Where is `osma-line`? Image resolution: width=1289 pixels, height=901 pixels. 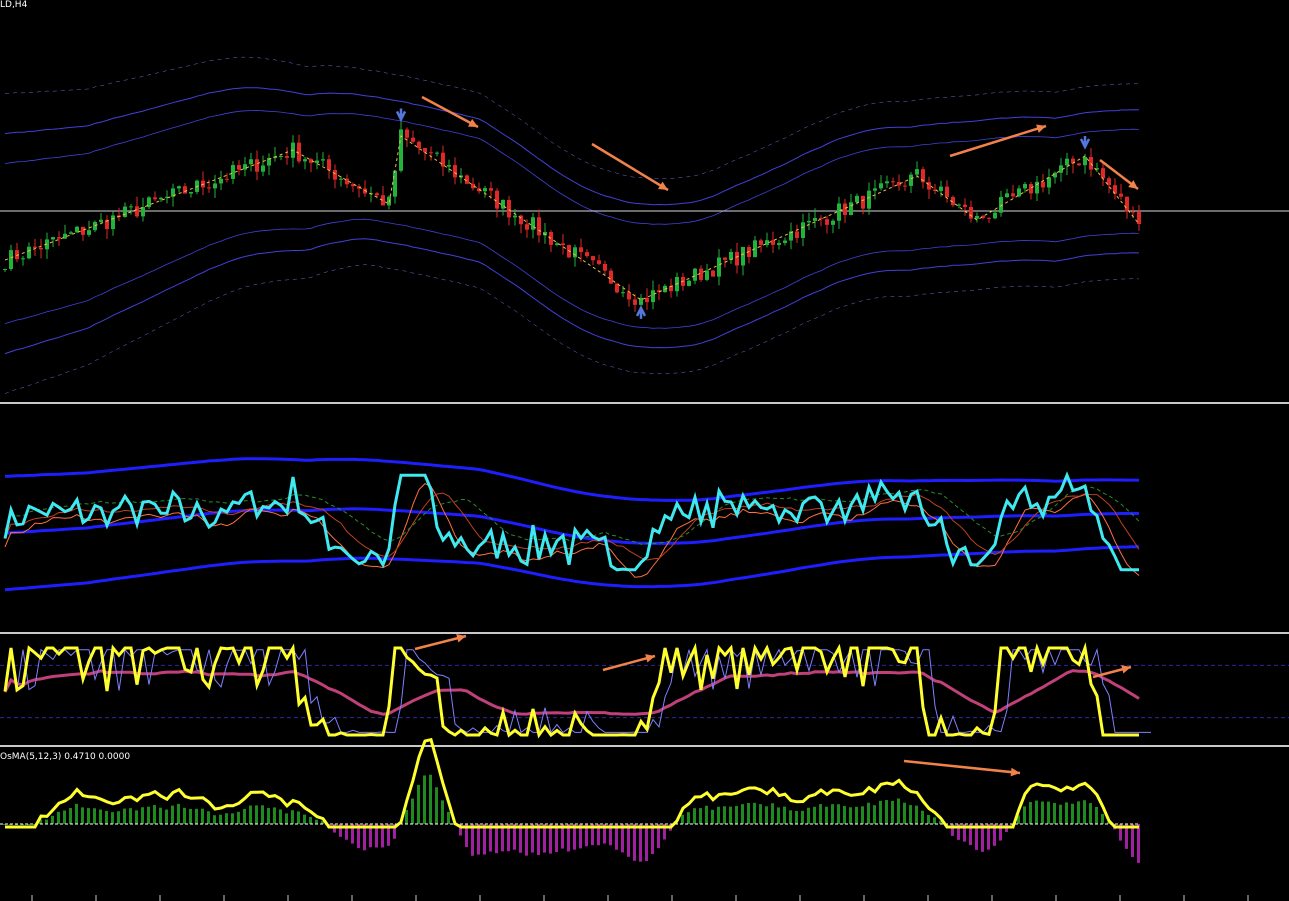 osma-line is located at coordinates (572, 783).